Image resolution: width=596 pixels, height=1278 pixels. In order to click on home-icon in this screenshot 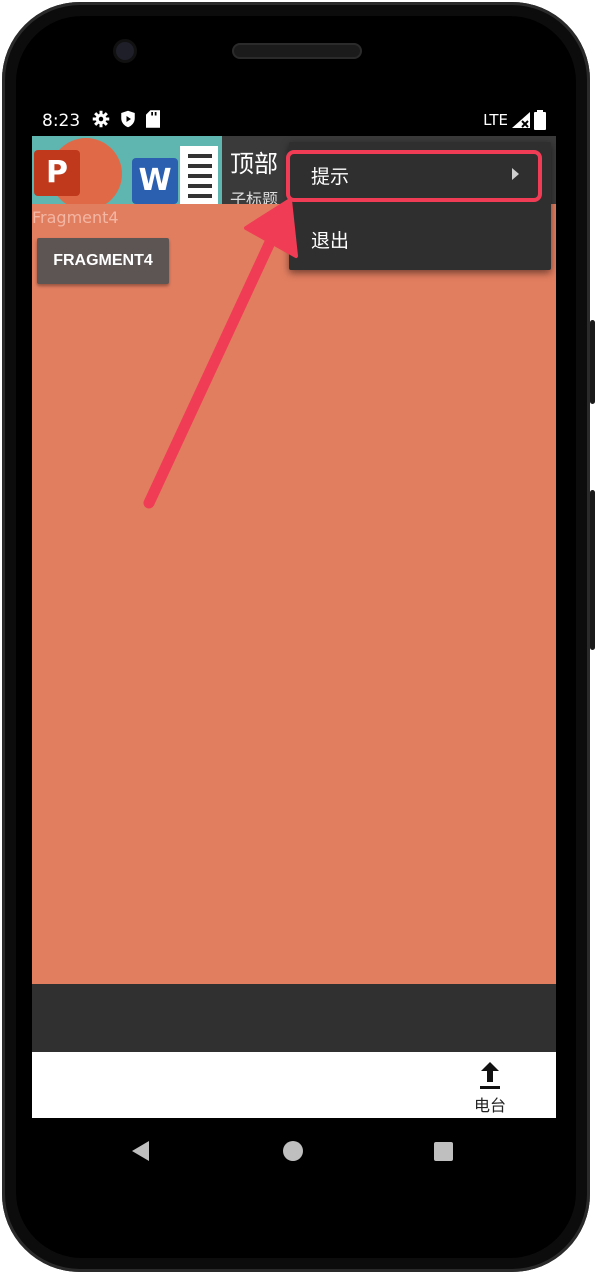, I will do `click(293, 1151)`.